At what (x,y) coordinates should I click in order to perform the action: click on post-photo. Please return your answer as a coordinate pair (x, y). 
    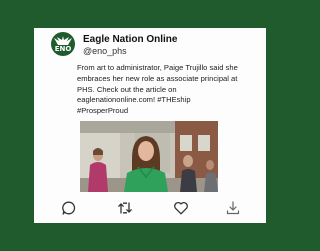
    Looking at the image, I should click on (149, 156).